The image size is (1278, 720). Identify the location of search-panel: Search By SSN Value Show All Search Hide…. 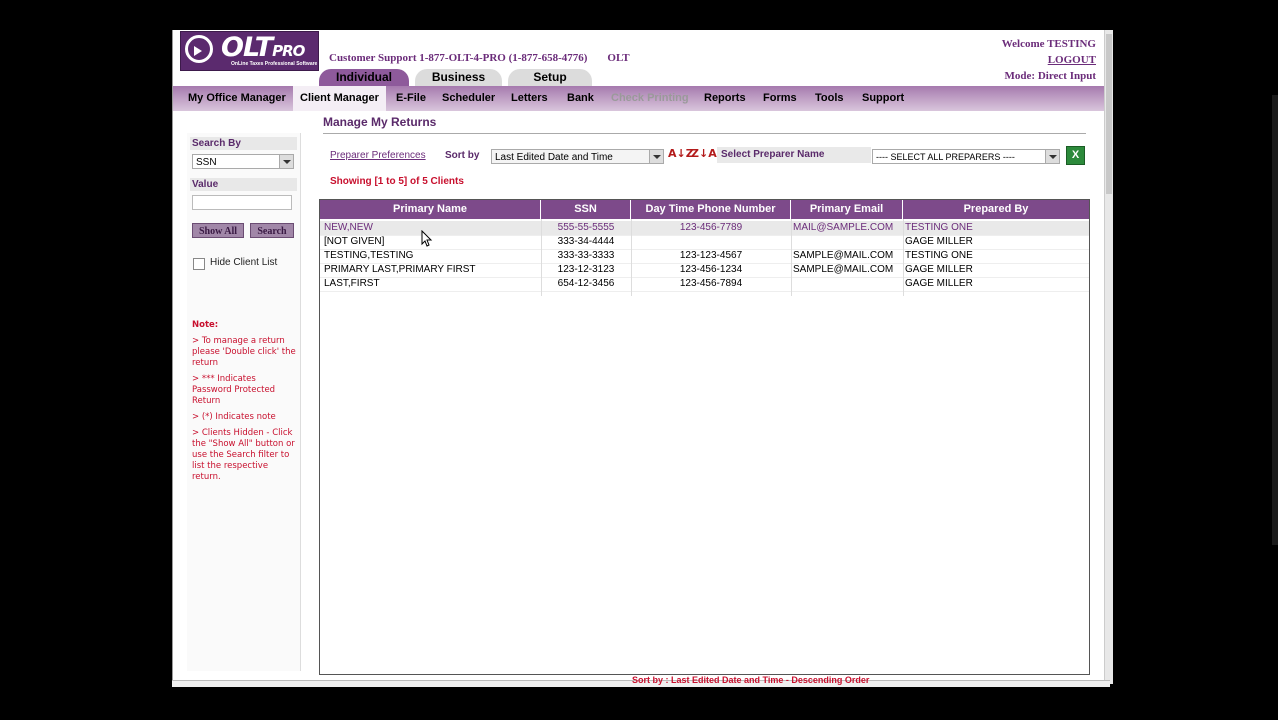
(244, 402).